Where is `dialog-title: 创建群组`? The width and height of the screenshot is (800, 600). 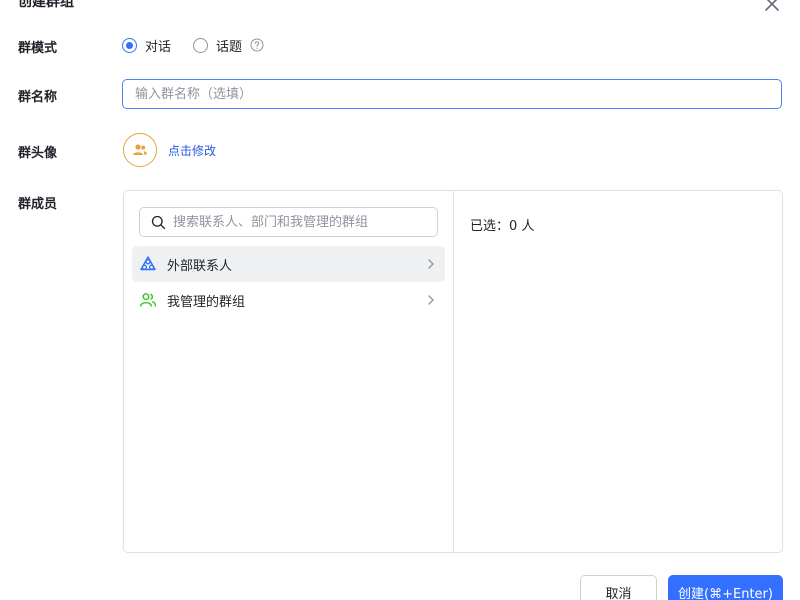 dialog-title: 创建群组 is located at coordinates (46, 5).